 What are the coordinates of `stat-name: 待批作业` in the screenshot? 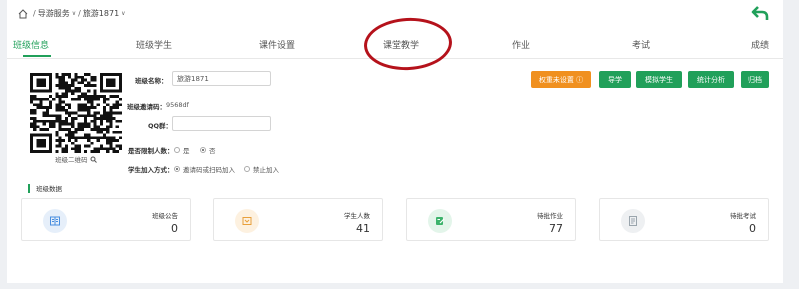 It's located at (550, 216).